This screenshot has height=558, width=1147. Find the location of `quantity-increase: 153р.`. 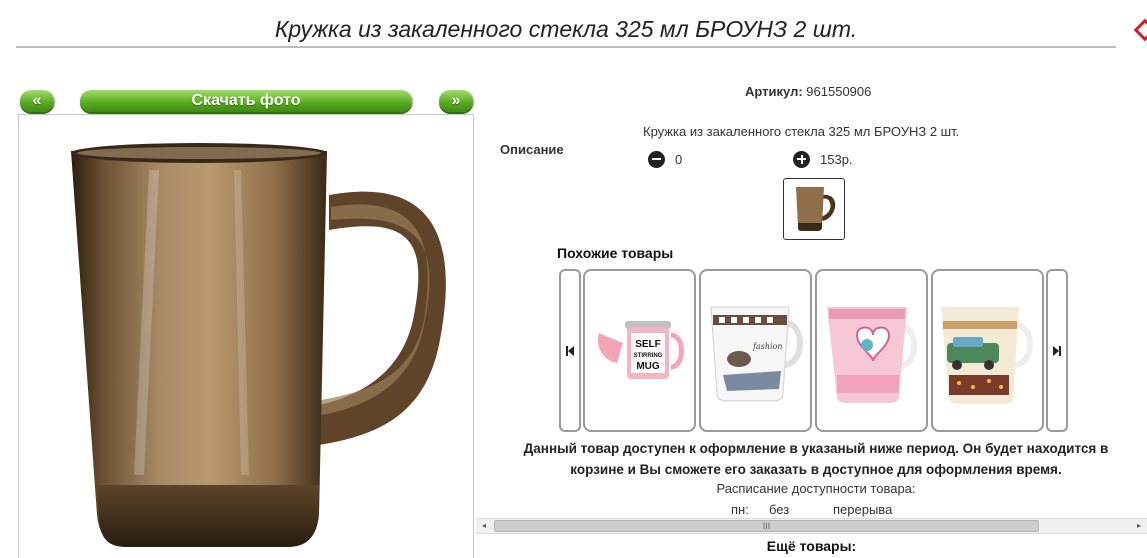

quantity-increase: 153р. is located at coordinates (823, 159).